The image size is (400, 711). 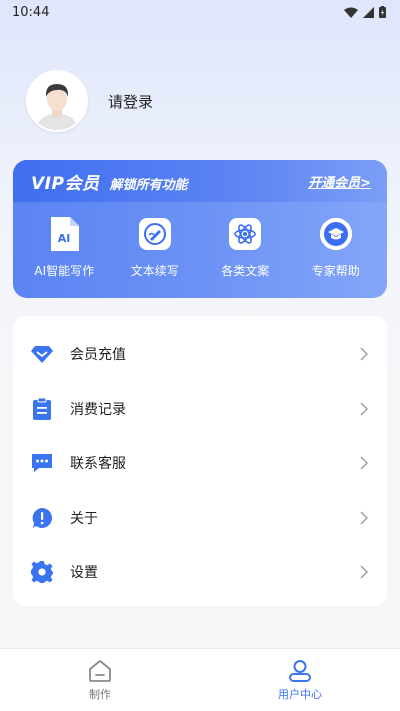 I want to click on feature-copywriting: 各类文案, so click(x=245, y=248).